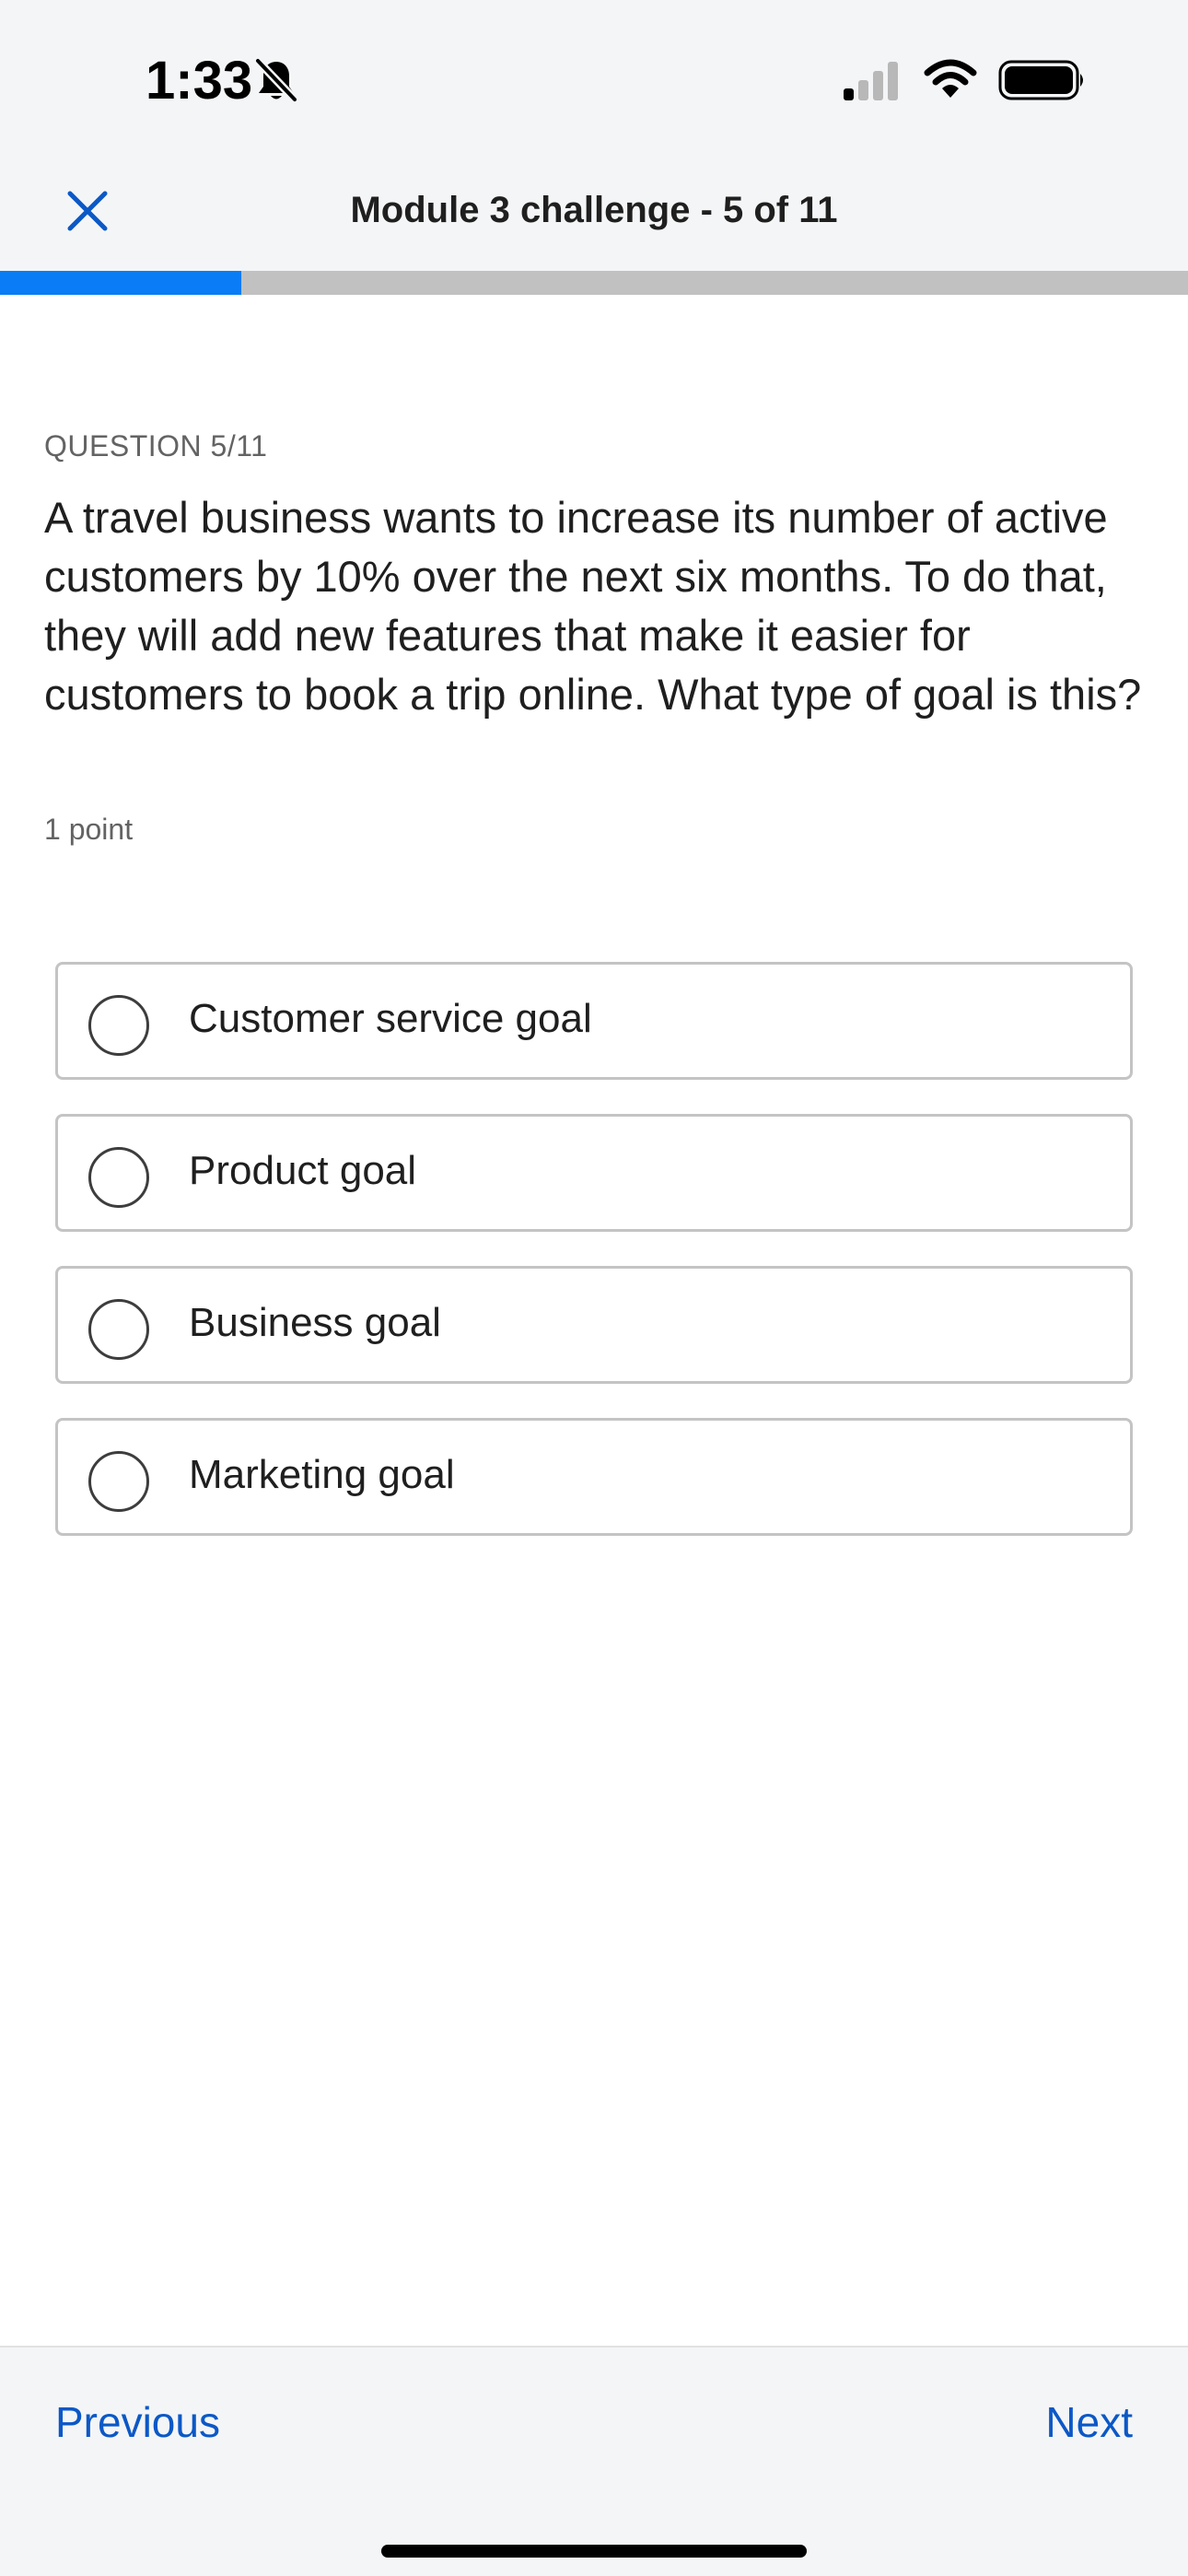  I want to click on option-marketing-goal: Marketing goal, so click(594, 1477).